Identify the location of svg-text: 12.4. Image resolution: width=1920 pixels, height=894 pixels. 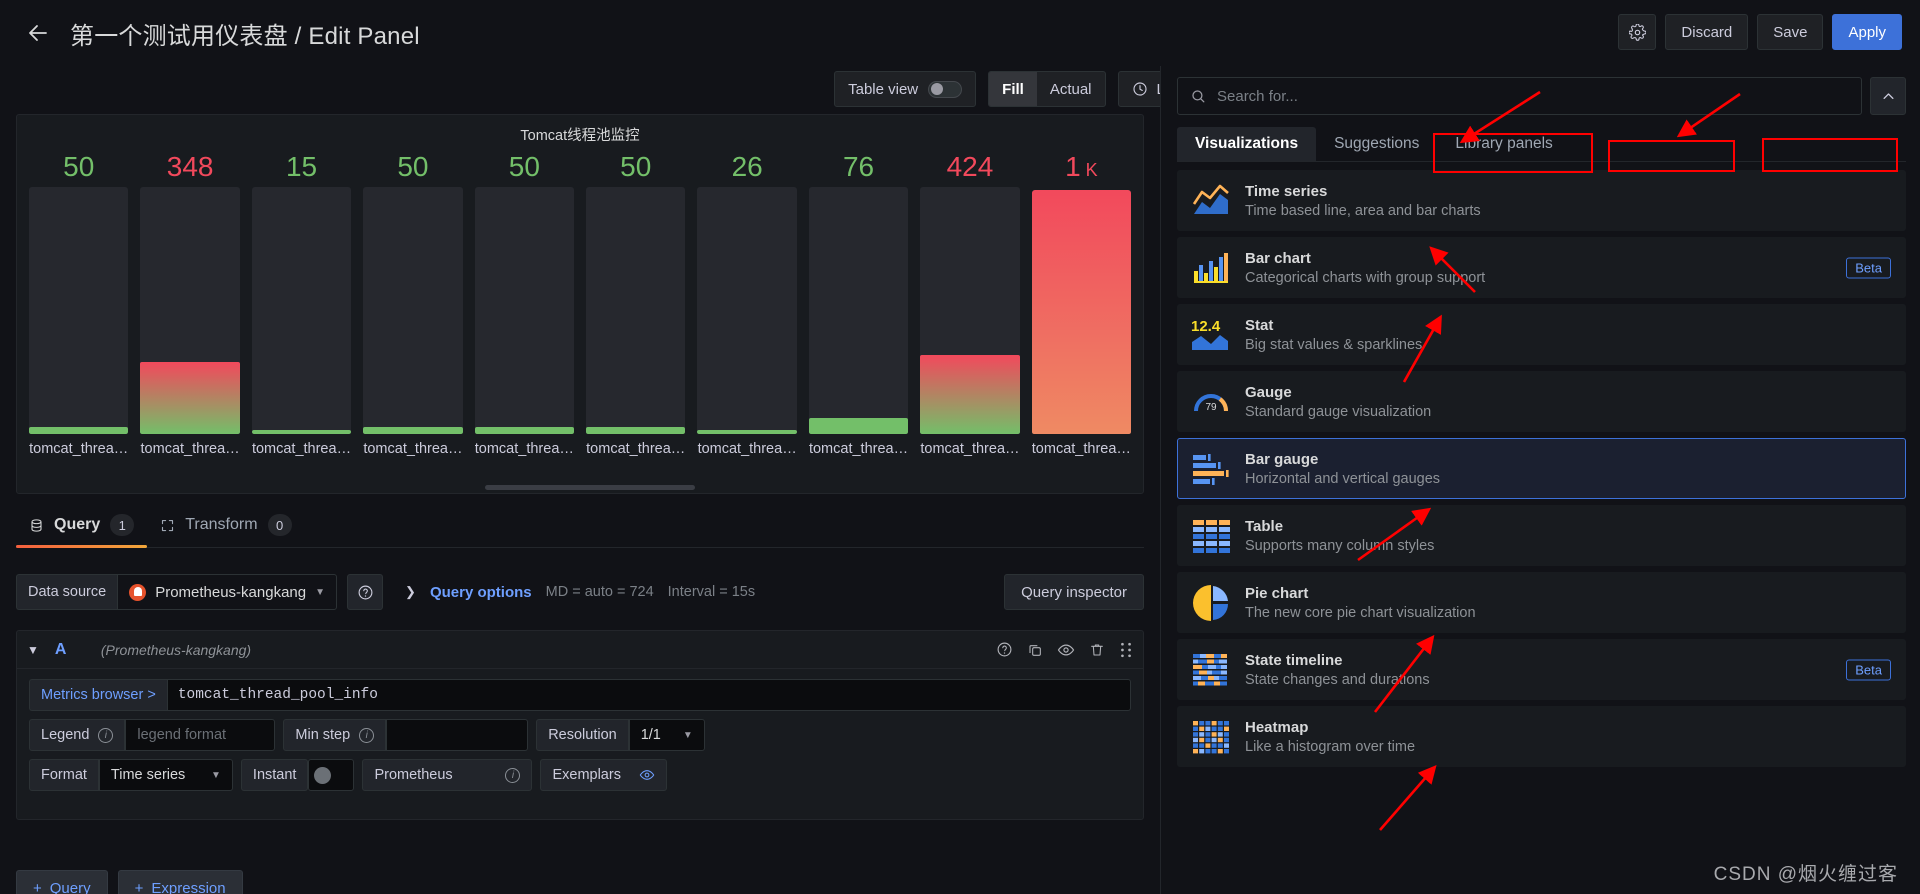
(1206, 326).